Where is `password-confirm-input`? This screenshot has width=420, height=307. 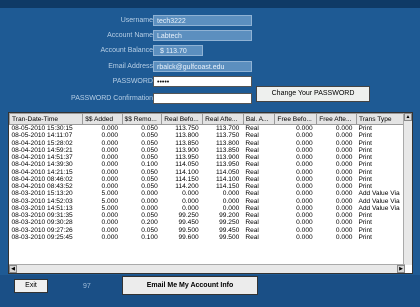
password-confirm-input is located at coordinates (202, 98).